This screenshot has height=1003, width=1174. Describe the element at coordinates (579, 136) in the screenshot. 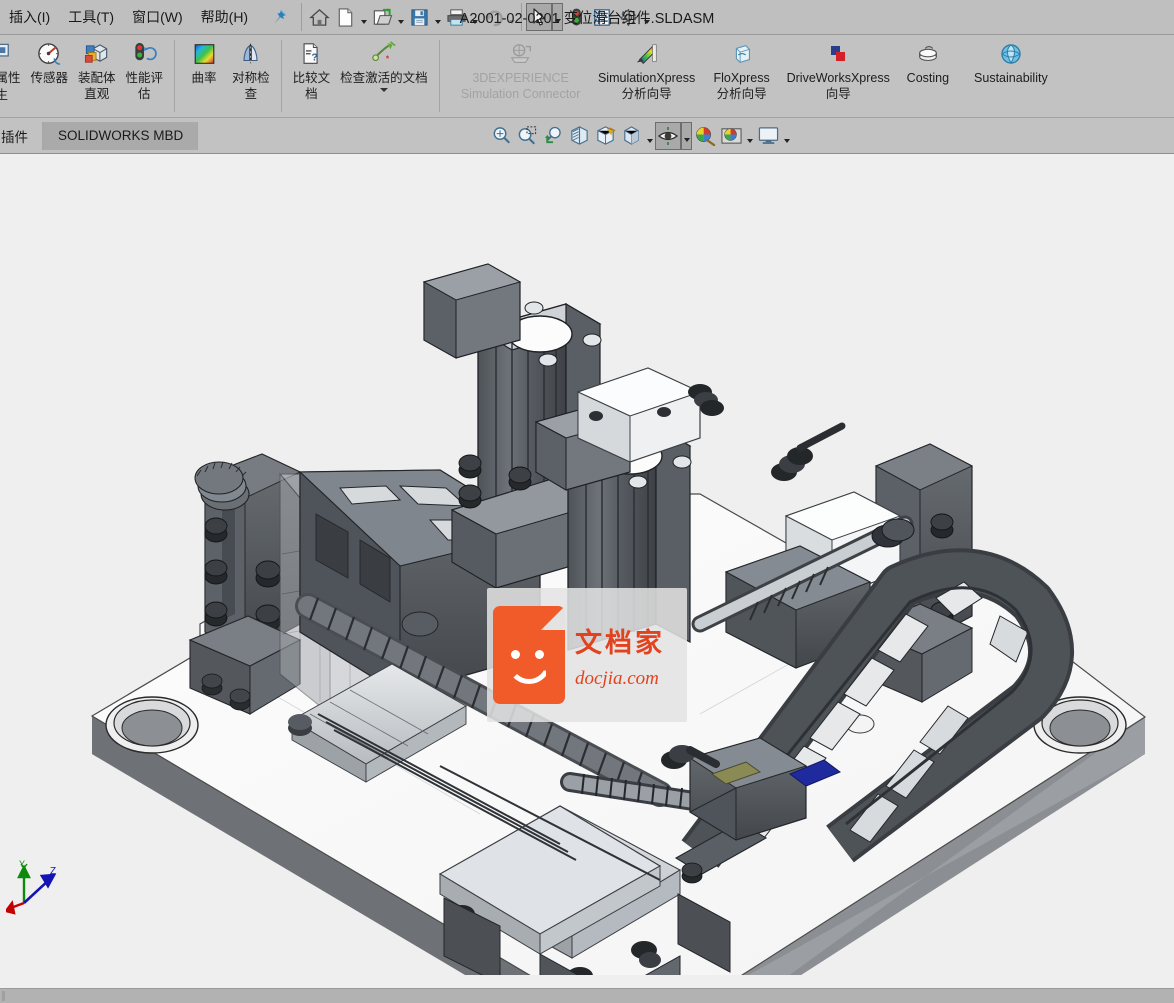

I see `section-view-icon` at that location.